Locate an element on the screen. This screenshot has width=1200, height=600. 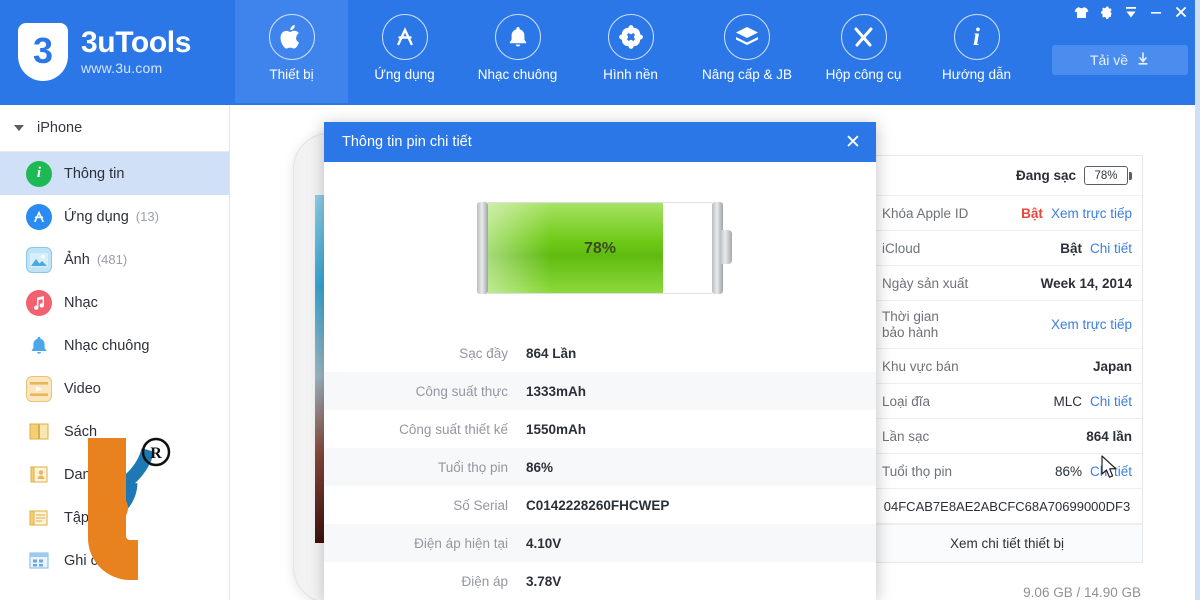
battery-terminal is located at coordinates (726, 247).